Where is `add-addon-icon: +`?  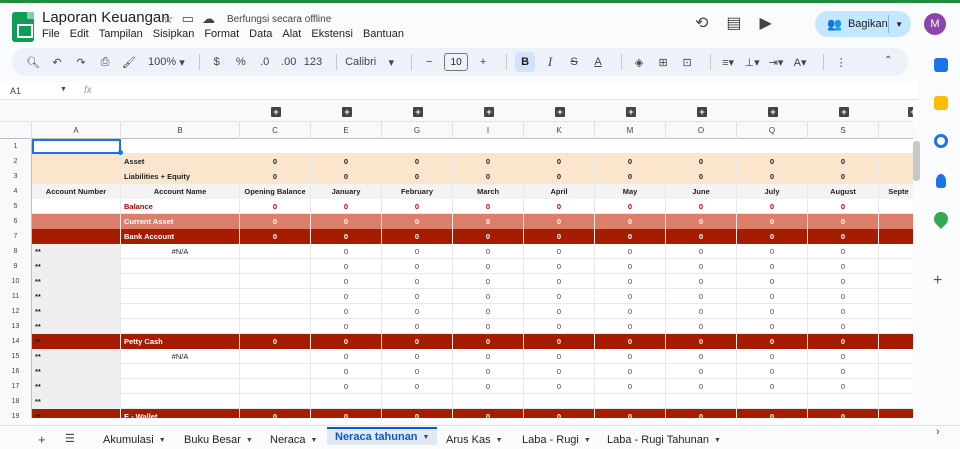
add-addon-icon: + is located at coordinates (937, 281).